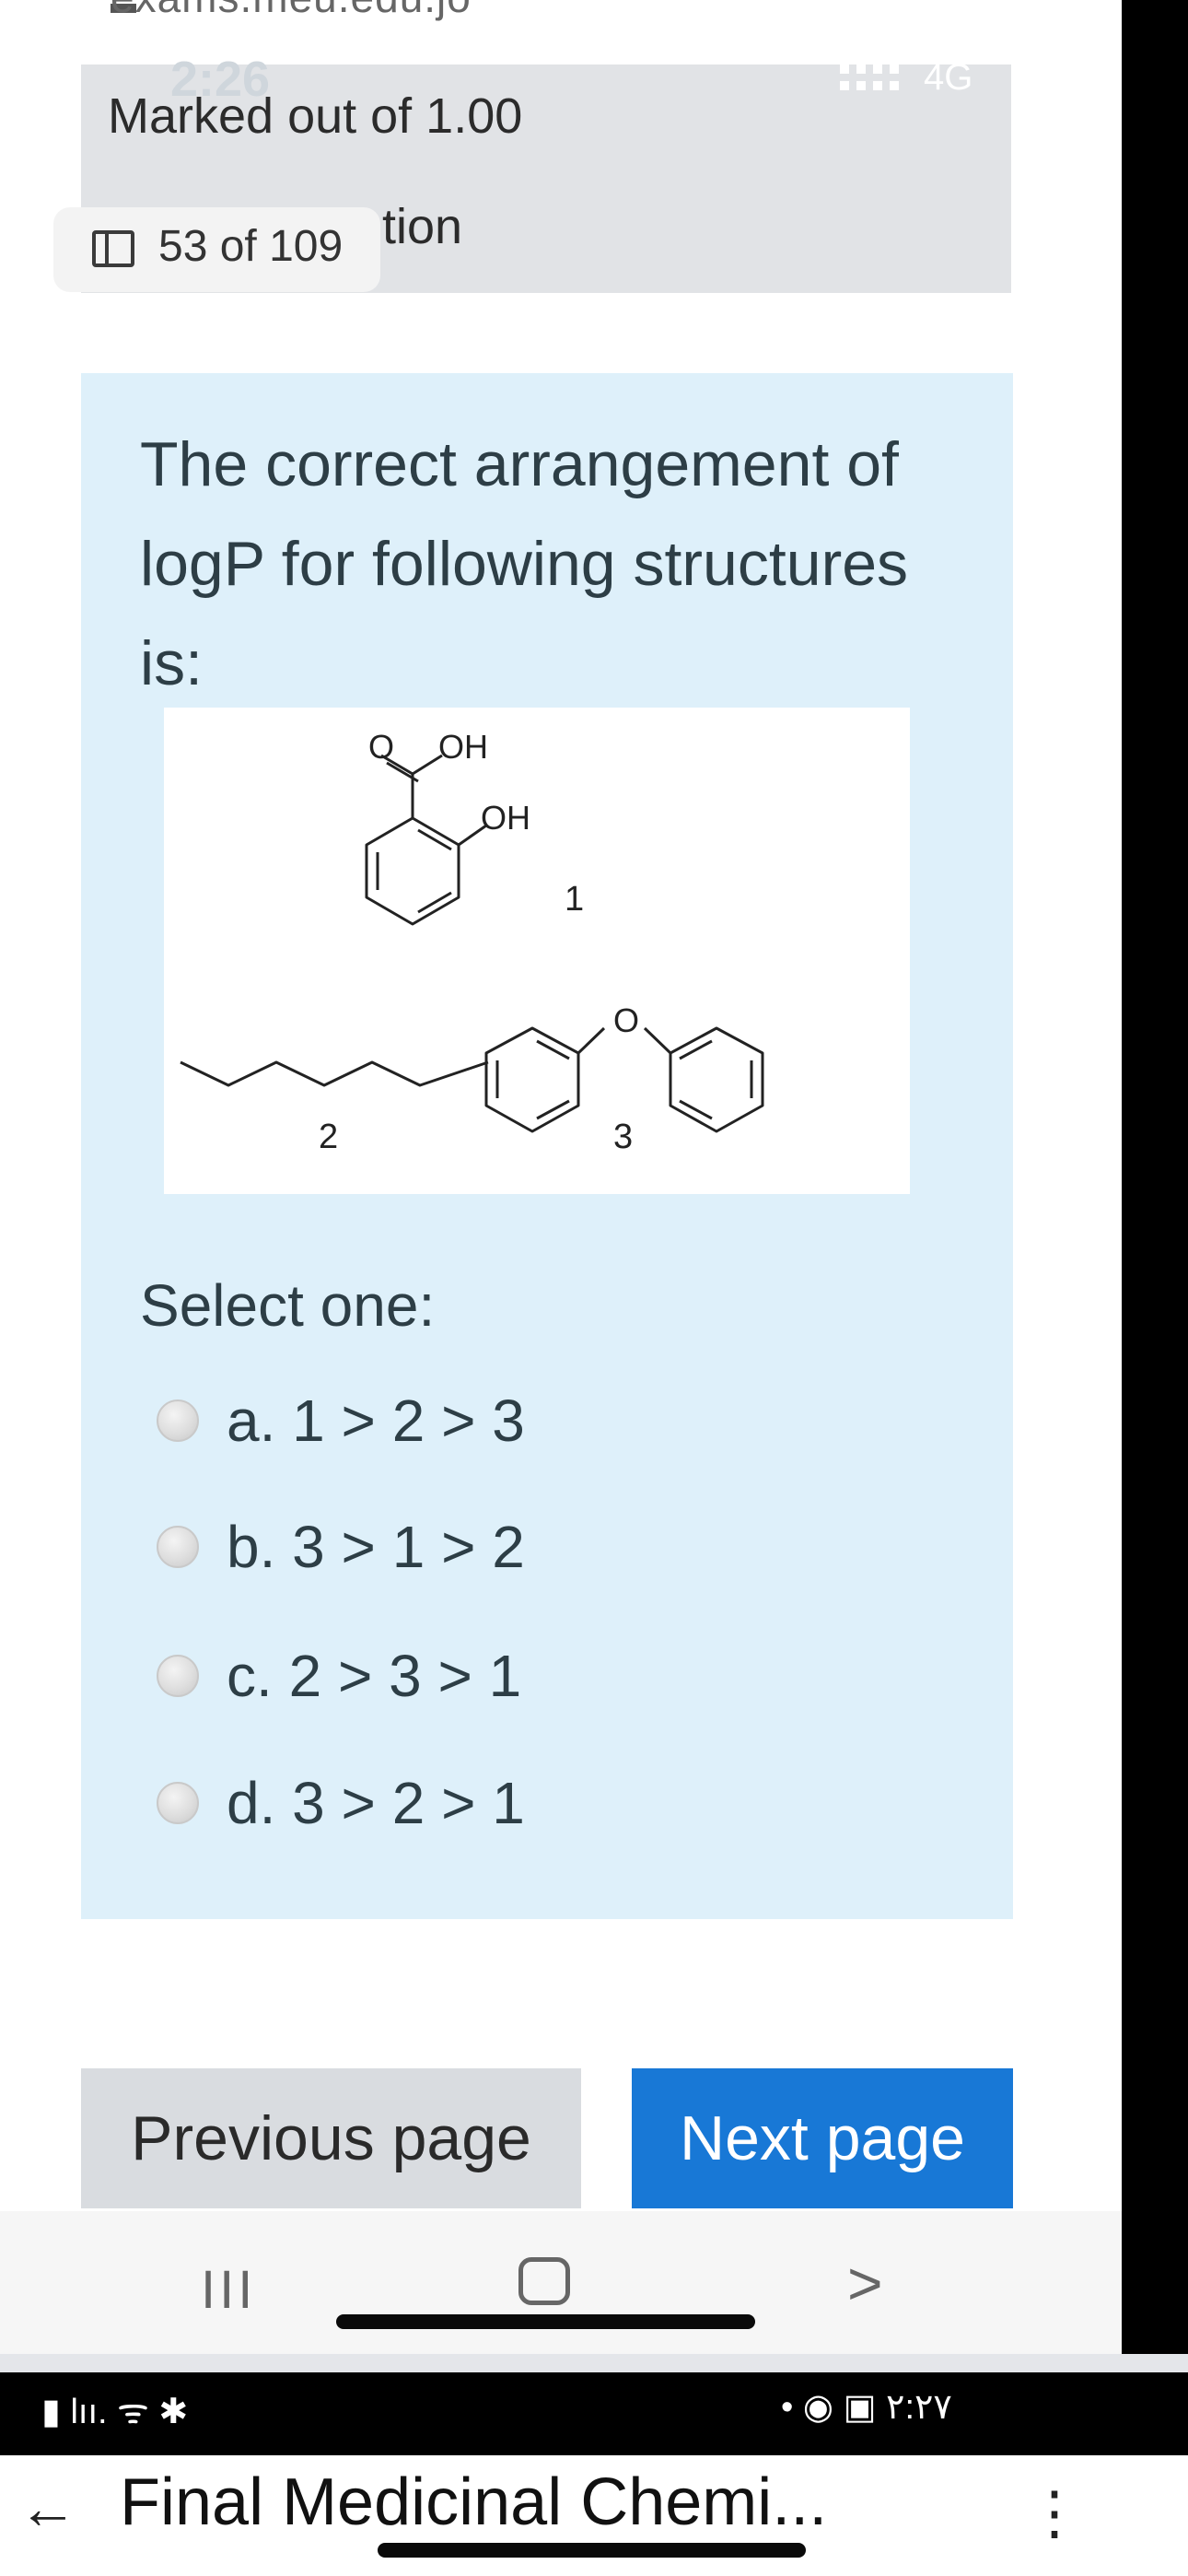 Image resolution: width=1188 pixels, height=2576 pixels. What do you see at coordinates (376, 1547) in the screenshot?
I see `answer-option-label: b. 3 > 1 > 2` at bounding box center [376, 1547].